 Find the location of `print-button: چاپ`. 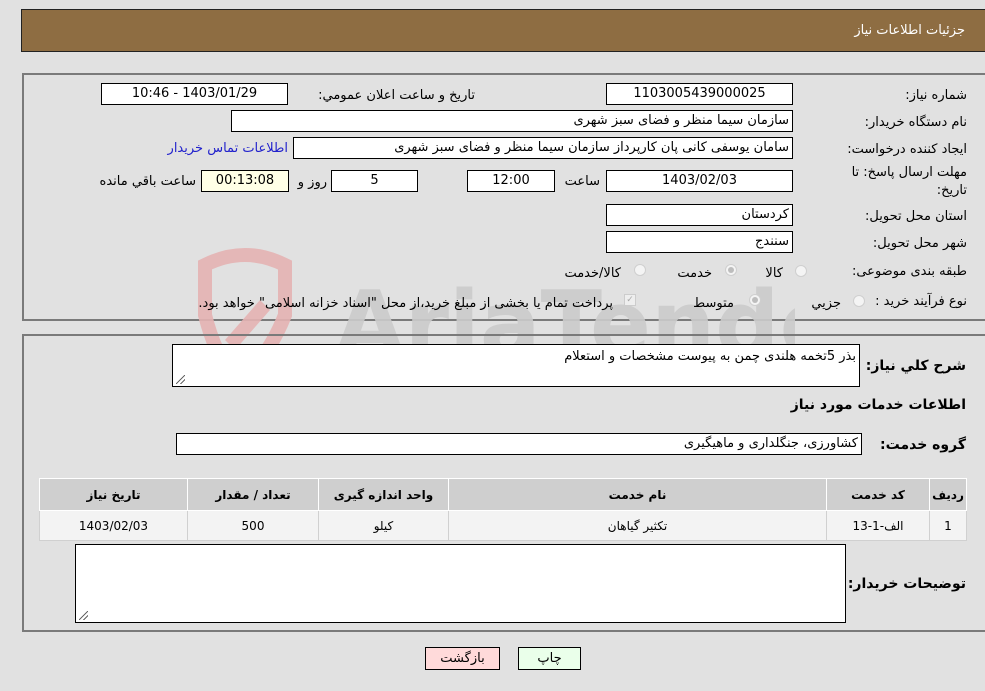

print-button: چاپ is located at coordinates (549, 658).